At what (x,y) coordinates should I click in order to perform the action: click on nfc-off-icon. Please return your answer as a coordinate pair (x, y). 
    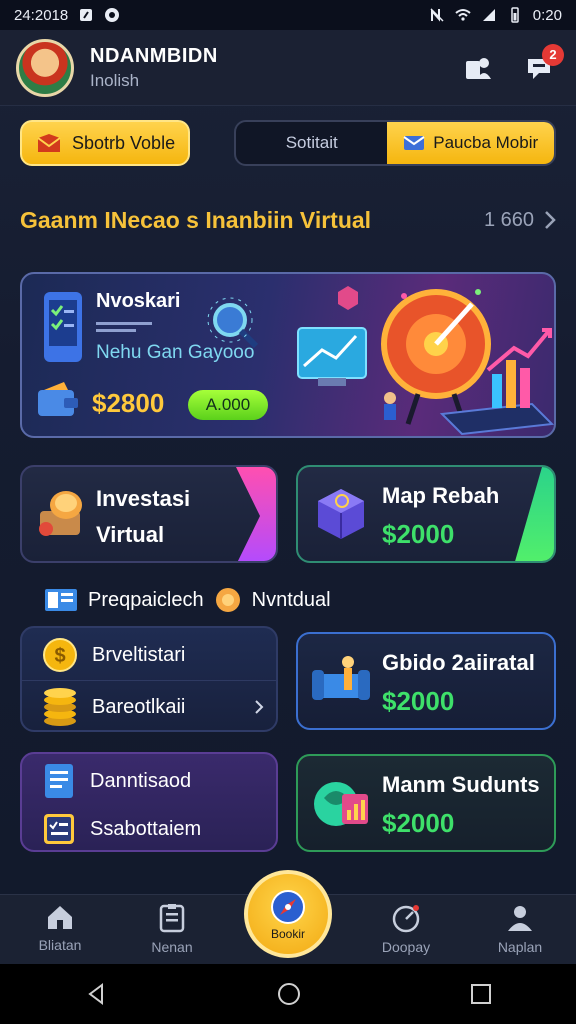
    Looking at the image, I should click on (437, 15).